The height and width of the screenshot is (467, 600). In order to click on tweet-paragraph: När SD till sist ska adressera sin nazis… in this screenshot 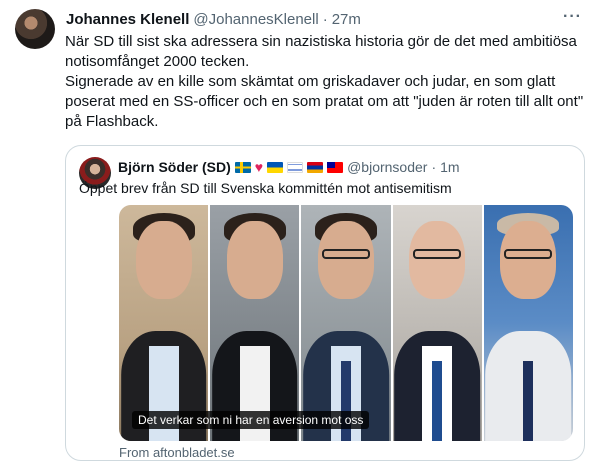, I will do `click(321, 51)`.